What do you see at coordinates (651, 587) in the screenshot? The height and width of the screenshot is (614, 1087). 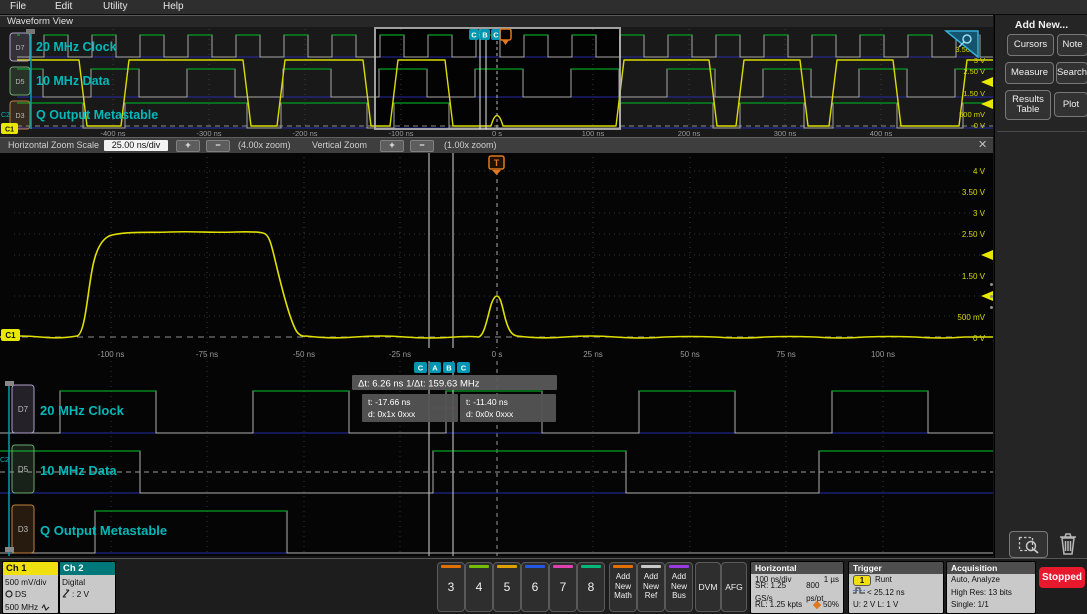 I see `add-new-ref-button: Add New Ref` at bounding box center [651, 587].